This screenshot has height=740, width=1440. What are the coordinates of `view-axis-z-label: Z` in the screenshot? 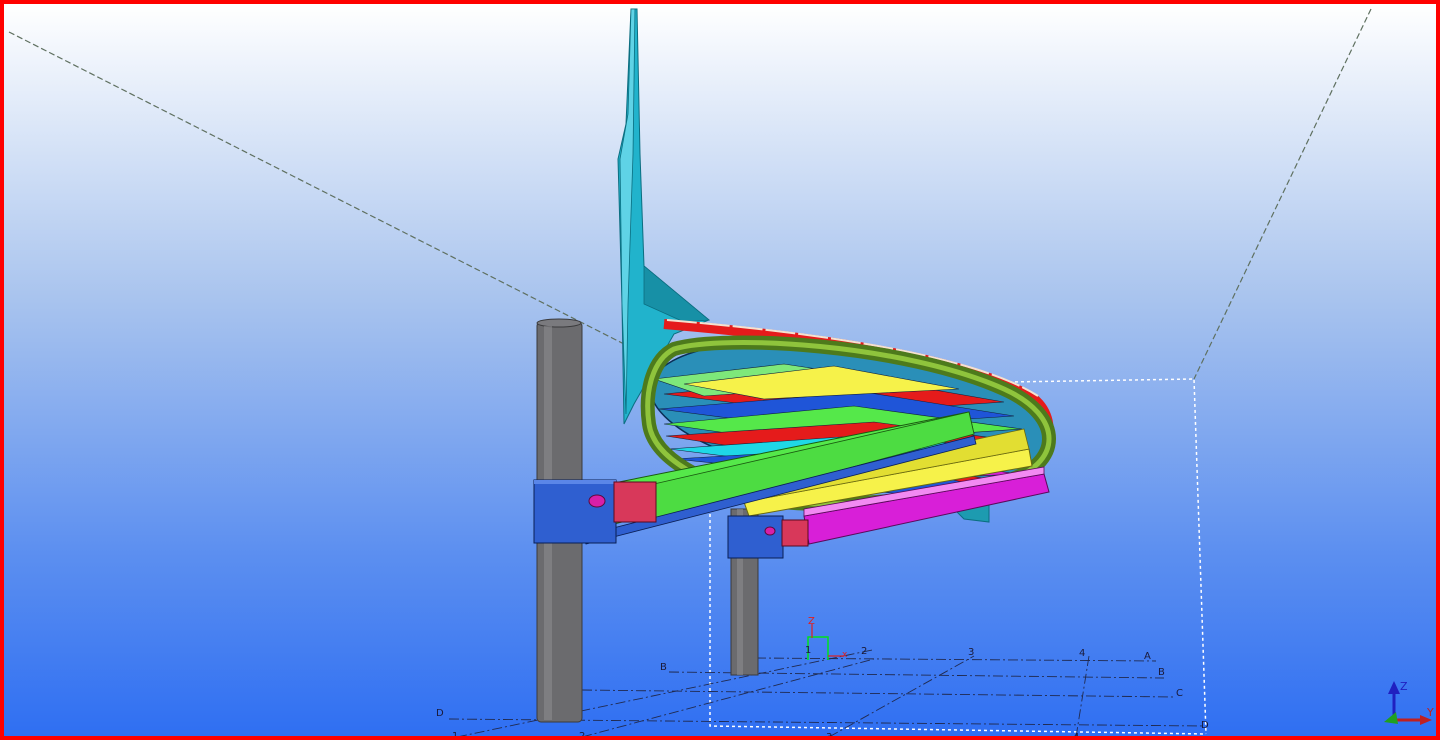 It's located at (1404, 686).